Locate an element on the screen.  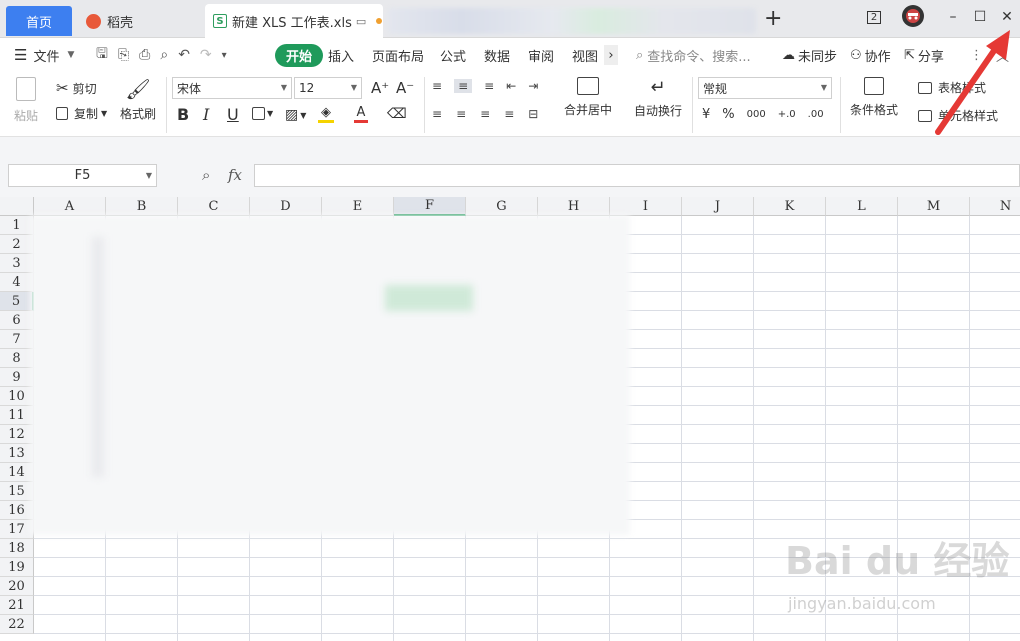
increase-decimal-button: +.0 is located at coordinates (787, 114).